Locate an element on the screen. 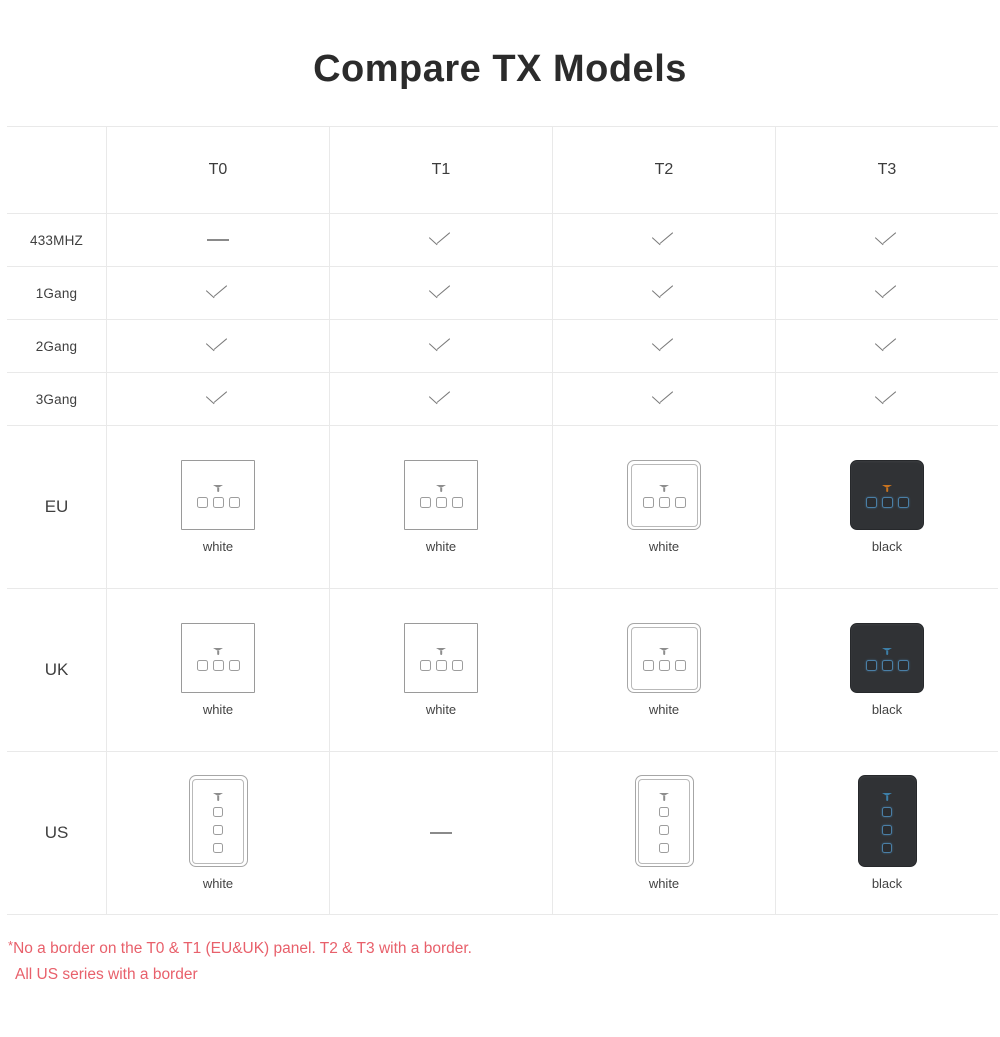  panel-figure: black is located at coordinates (887, 833).